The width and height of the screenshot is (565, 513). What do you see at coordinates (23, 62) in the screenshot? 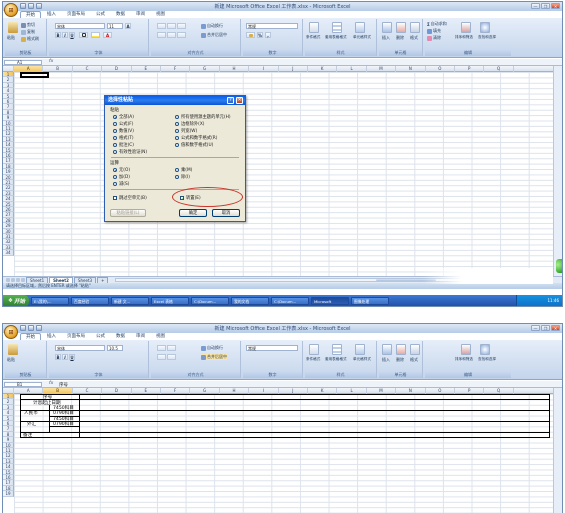
I see `name-box: A1` at bounding box center [23, 62].